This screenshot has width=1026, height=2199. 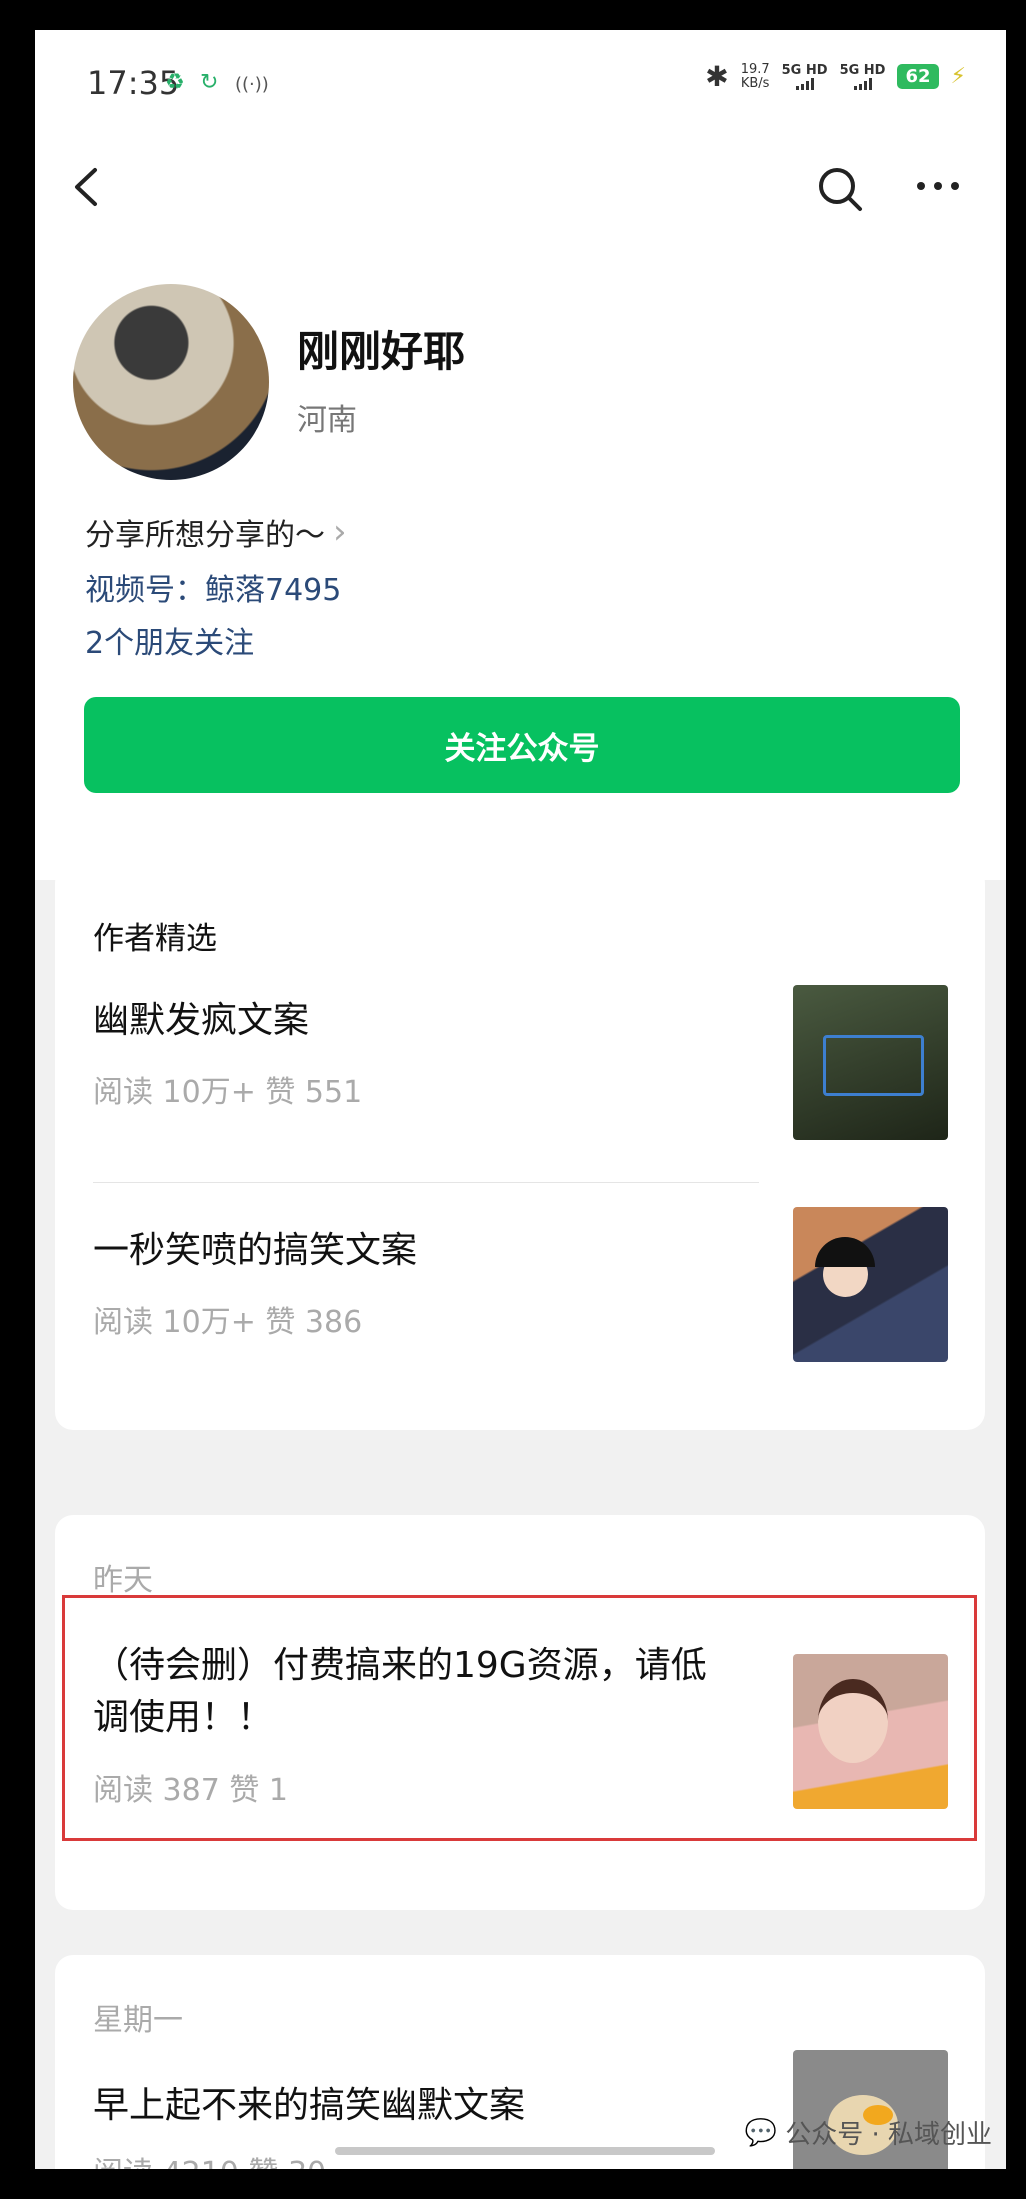 What do you see at coordinates (519, 1718) in the screenshot?
I see `highlight-box` at bounding box center [519, 1718].